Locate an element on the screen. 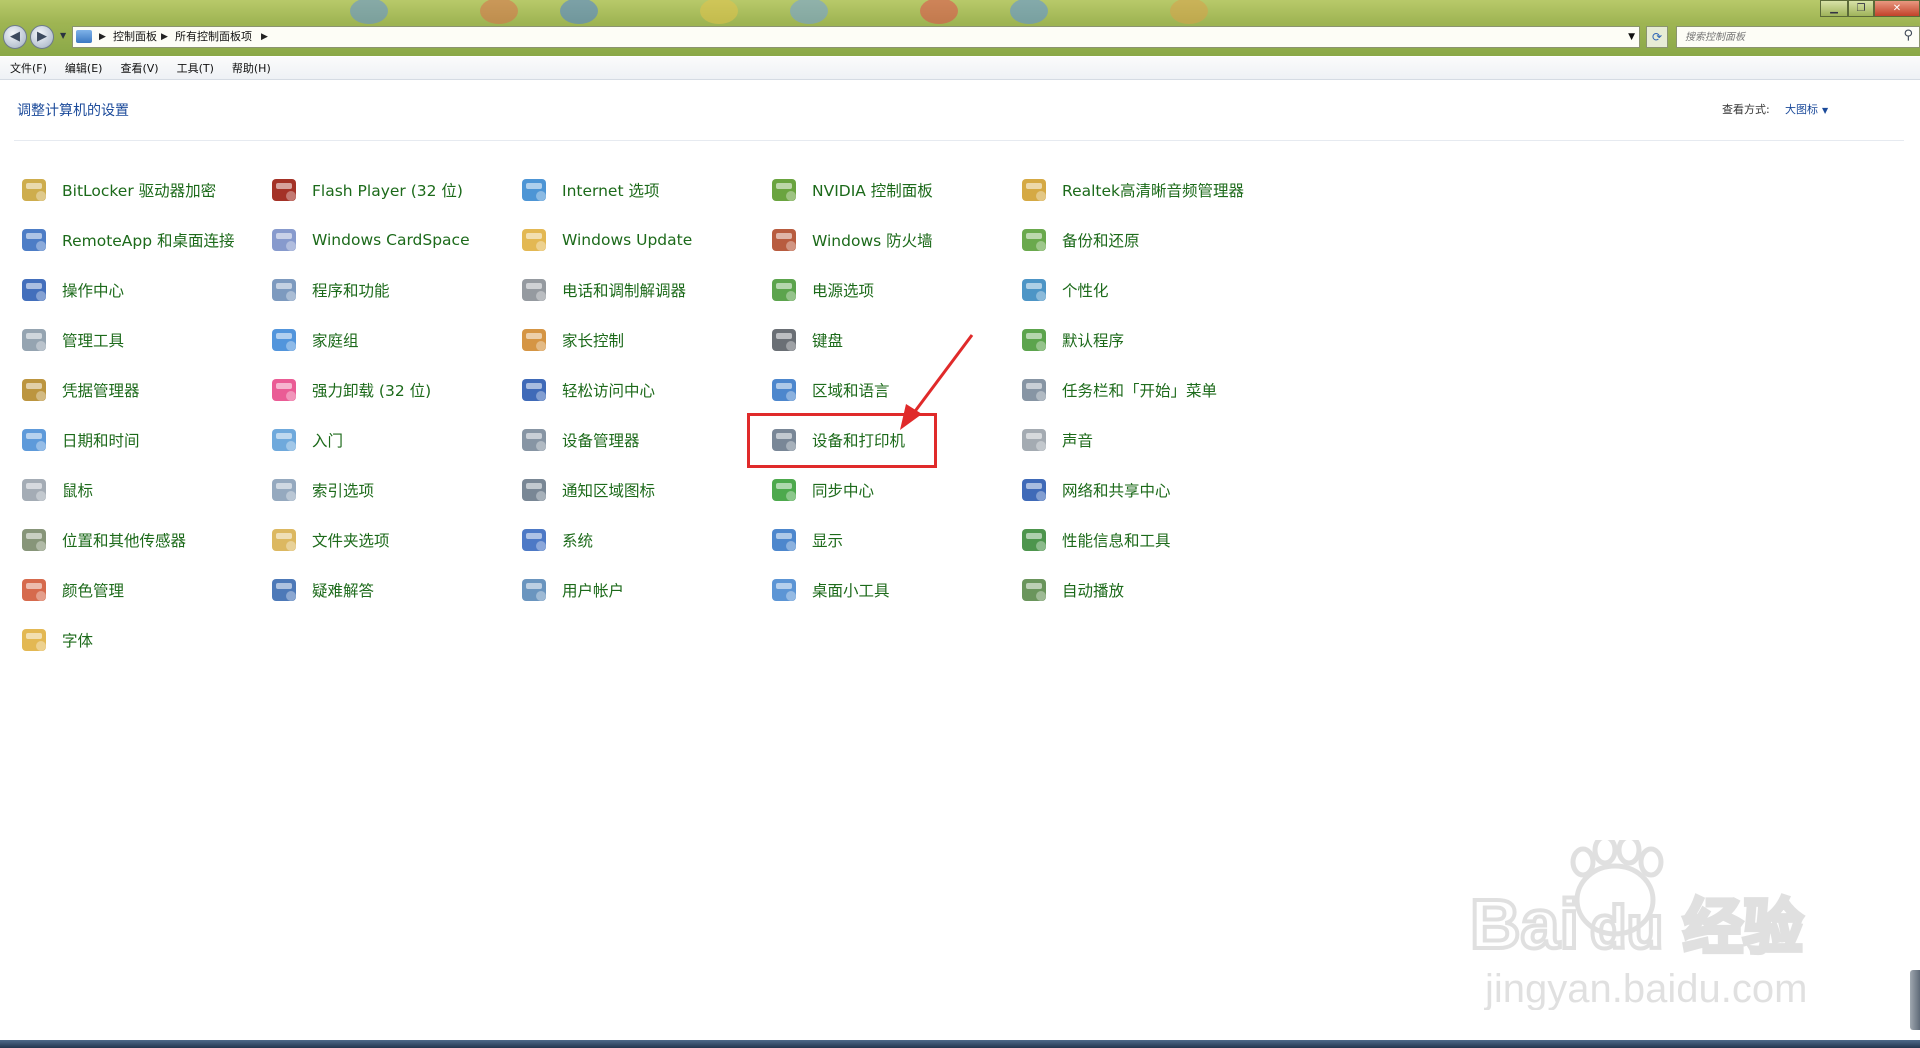 This screenshot has width=1920, height=1048. control-panel-item: 用户帐户 is located at coordinates (571, 590).